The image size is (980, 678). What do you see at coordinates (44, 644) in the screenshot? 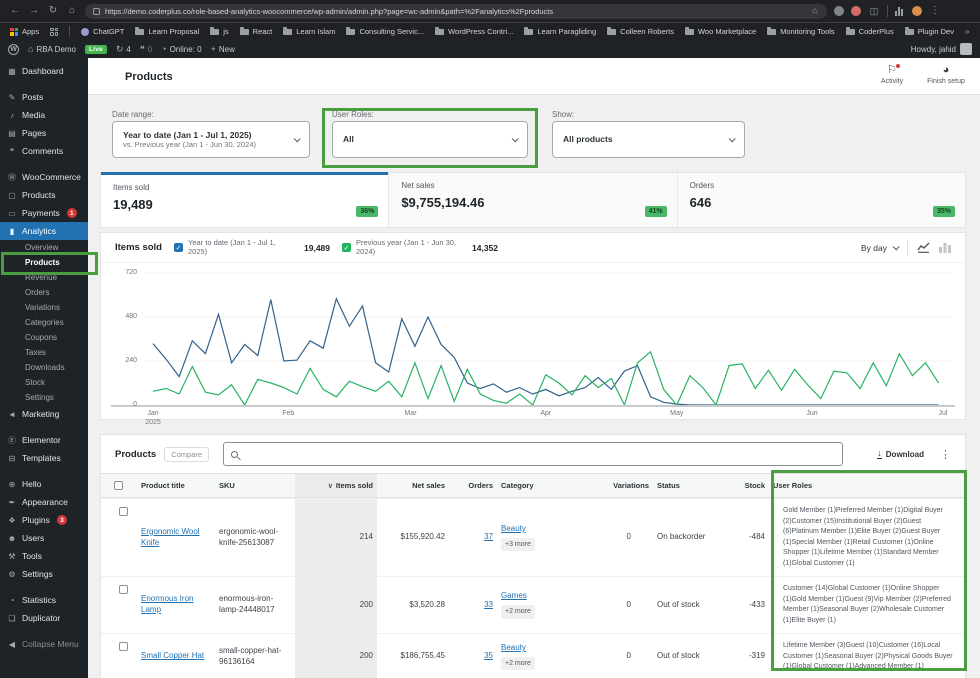
I see `sidebar-item-collapse-menu: ◀ Collapse Menu` at bounding box center [44, 644].